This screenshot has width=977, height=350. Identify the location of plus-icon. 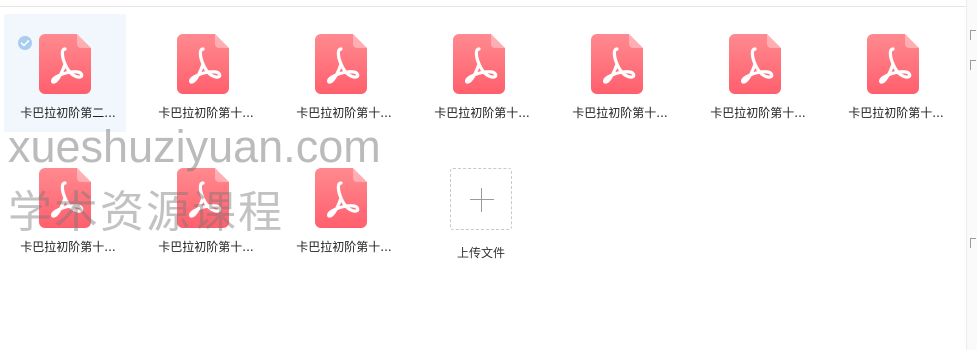
(482, 199).